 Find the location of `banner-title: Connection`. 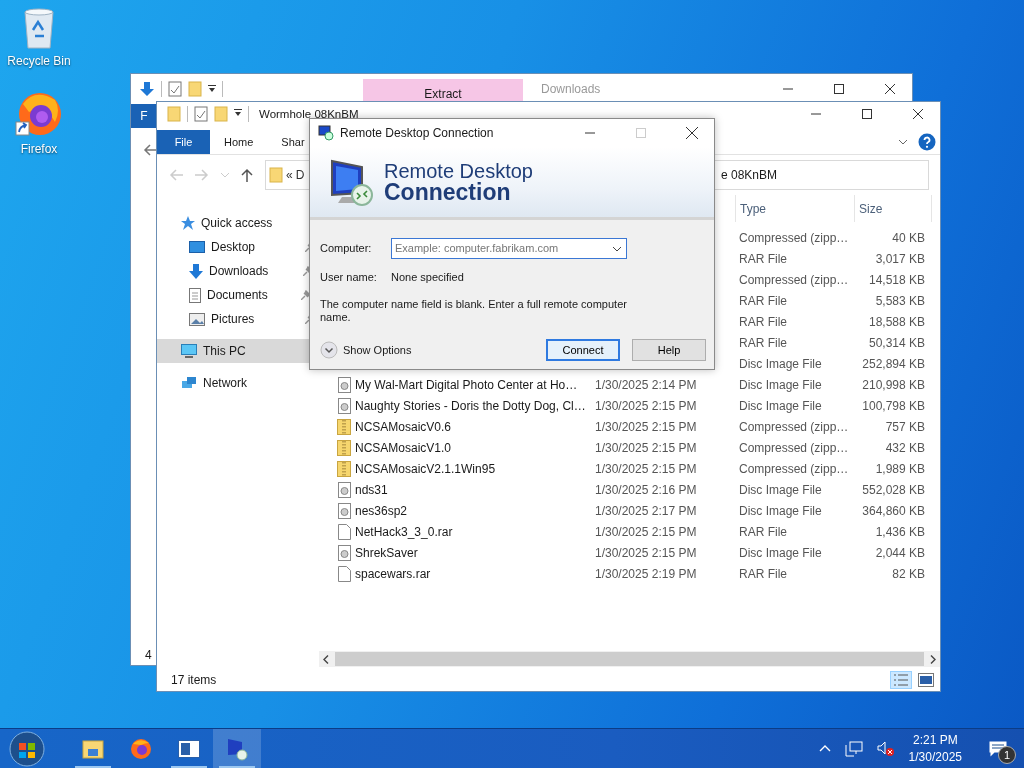

banner-title: Connection is located at coordinates (447, 192).